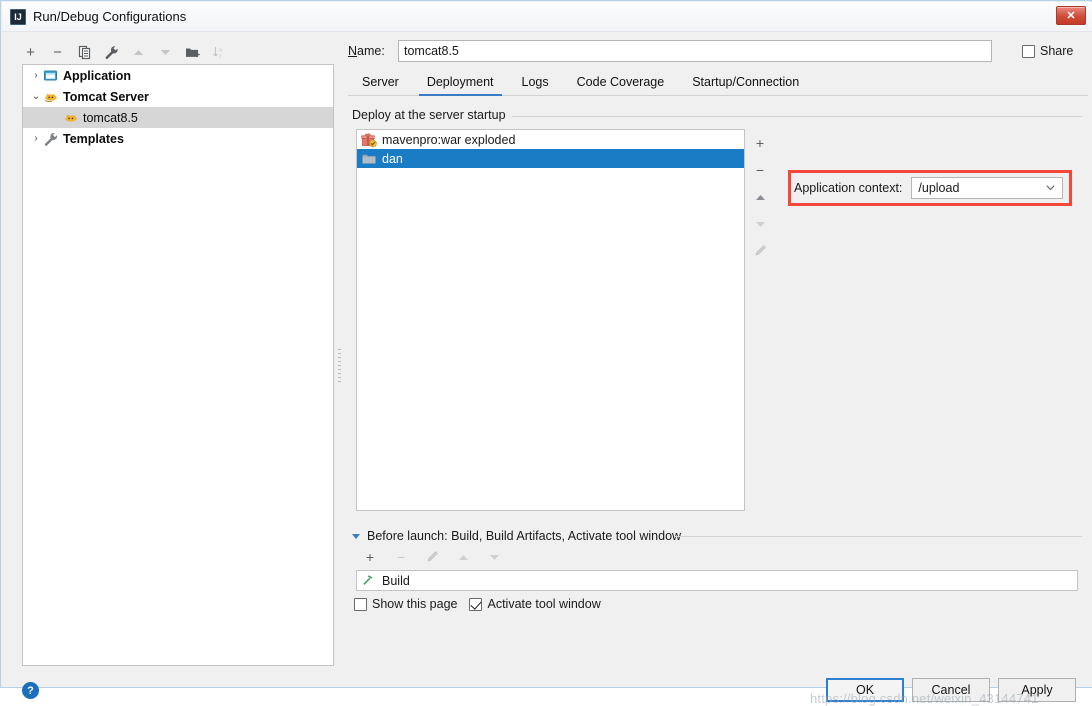 The width and height of the screenshot is (1092, 706). I want to click on share-checkbox-box, so click(1028, 51).